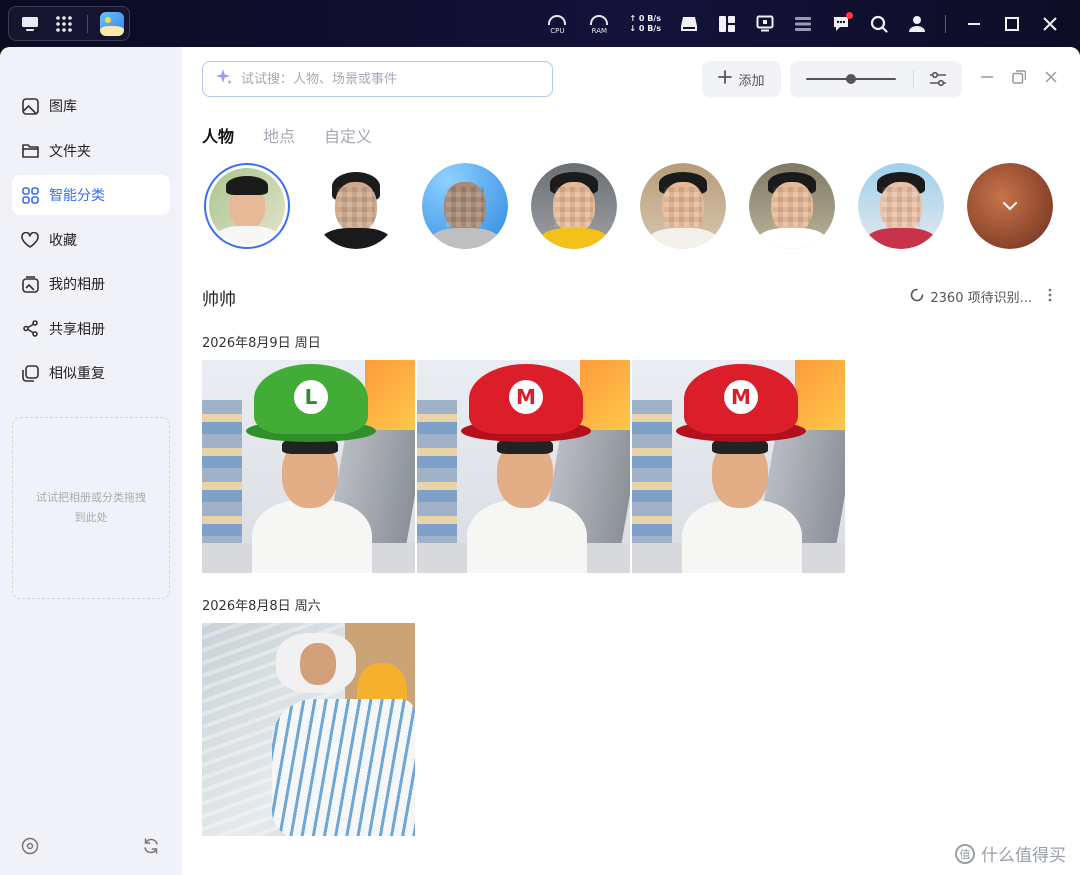 The image size is (1080, 875). I want to click on sidebar-item-shared-albums: 共享相册, so click(91, 329).